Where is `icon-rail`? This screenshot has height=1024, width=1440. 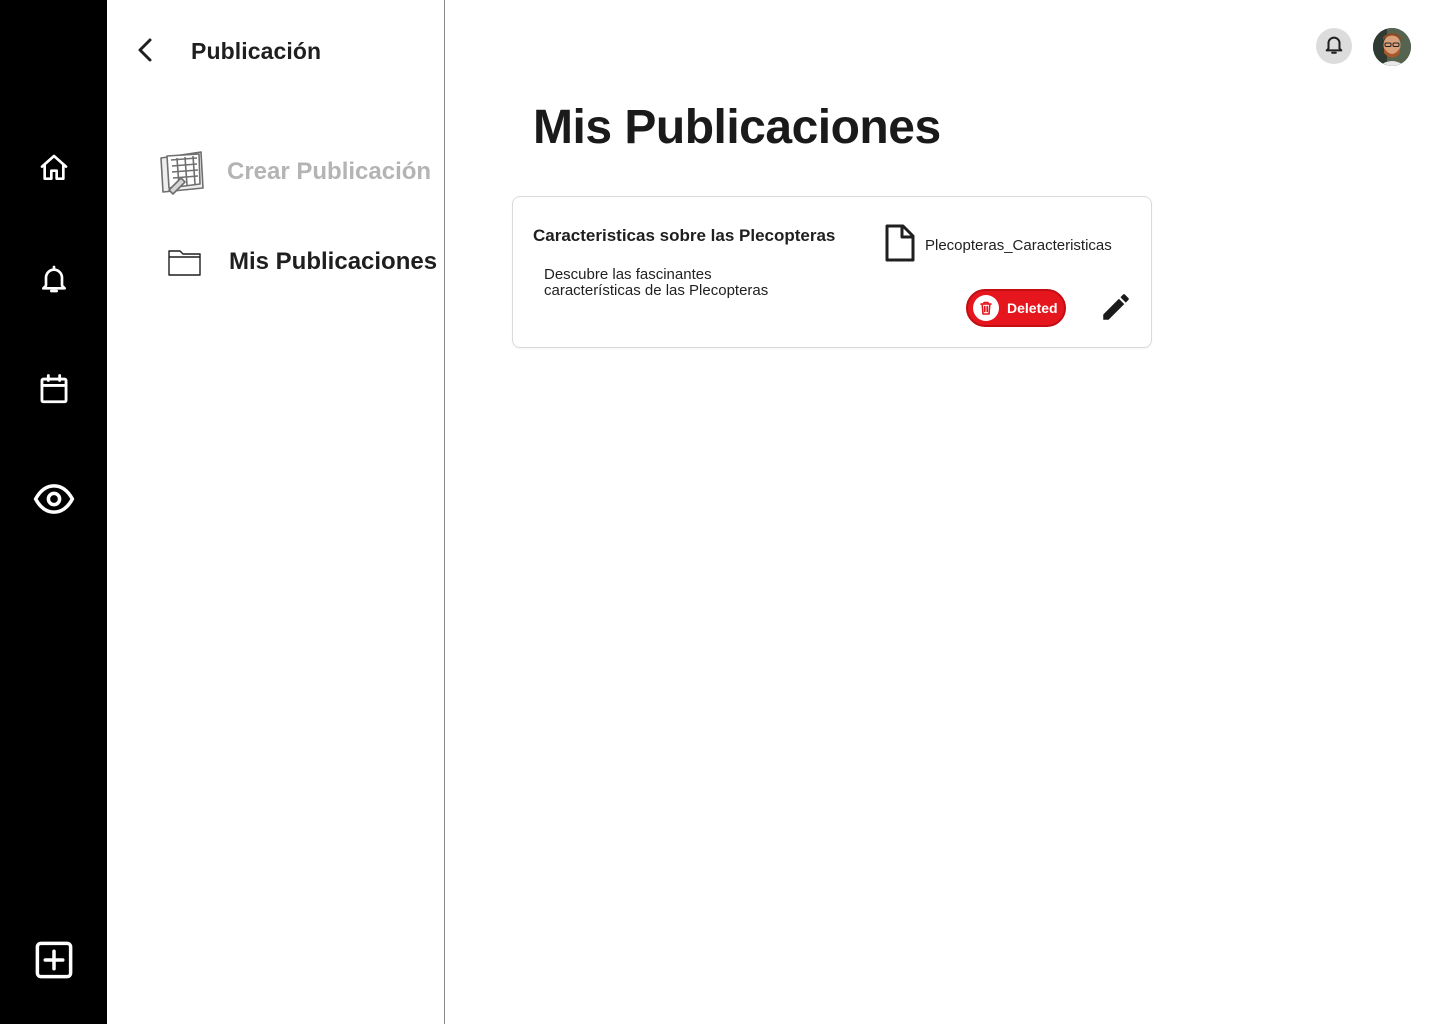
icon-rail is located at coordinates (53, 512).